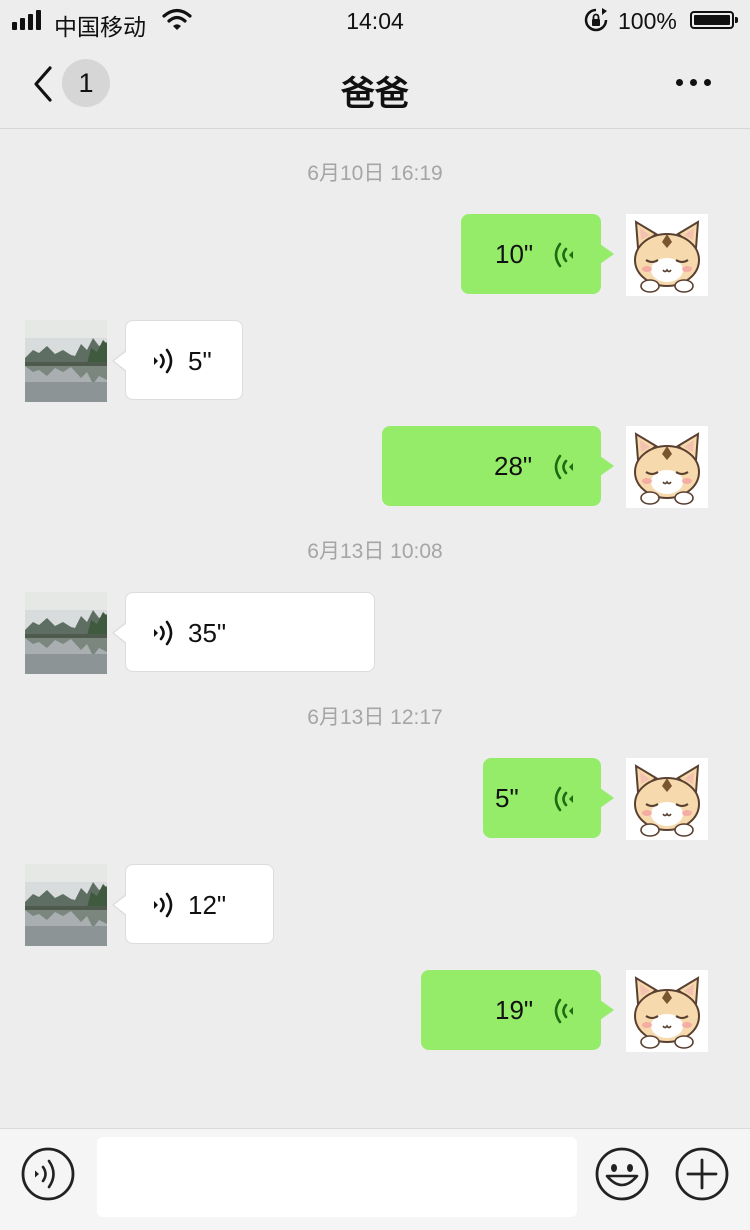  I want to click on message-timestamp: 6月13日 12:17, so click(375, 717).